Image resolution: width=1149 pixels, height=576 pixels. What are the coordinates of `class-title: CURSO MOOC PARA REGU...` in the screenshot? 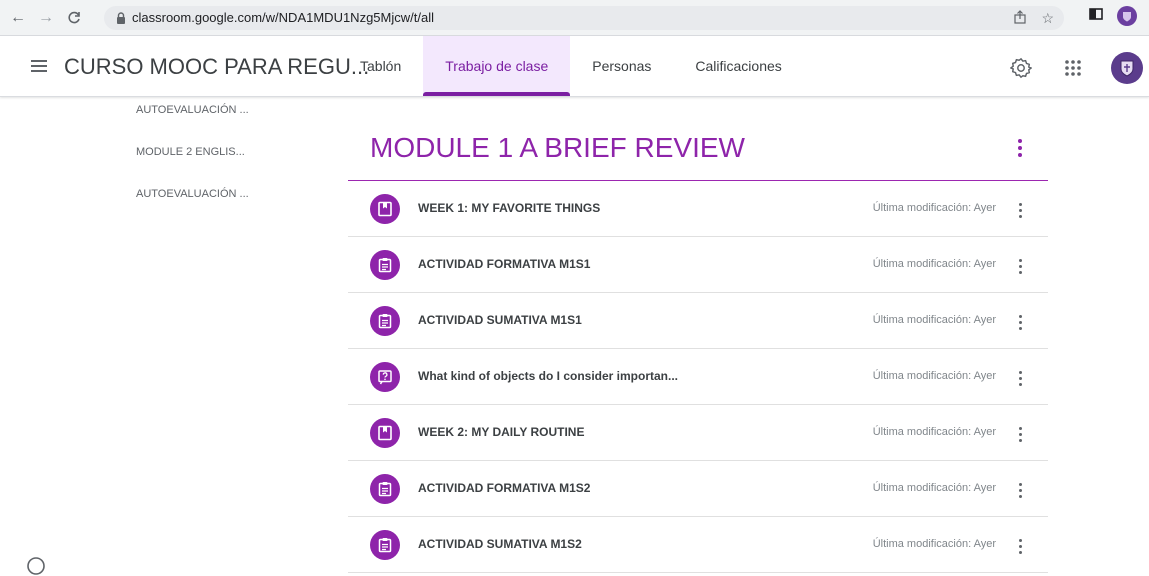 It's located at (216, 67).